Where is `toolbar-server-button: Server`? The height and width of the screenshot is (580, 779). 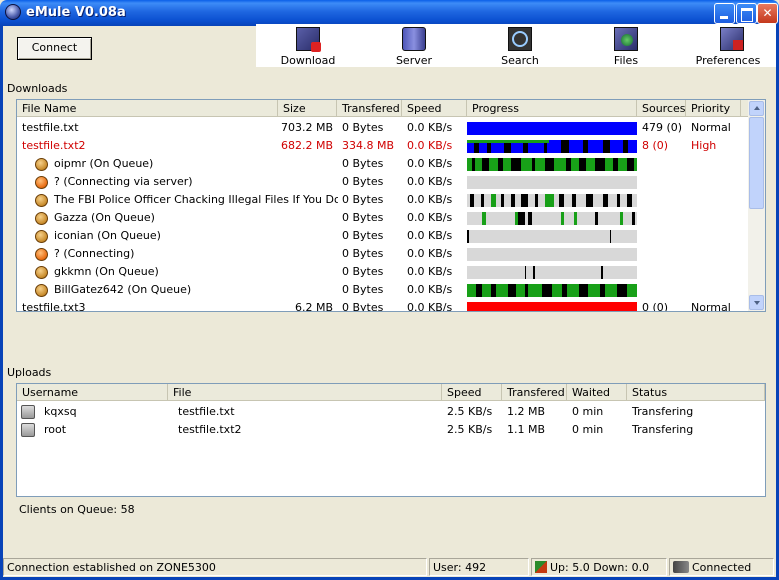
toolbar-server-button: Server is located at coordinates (414, 45).